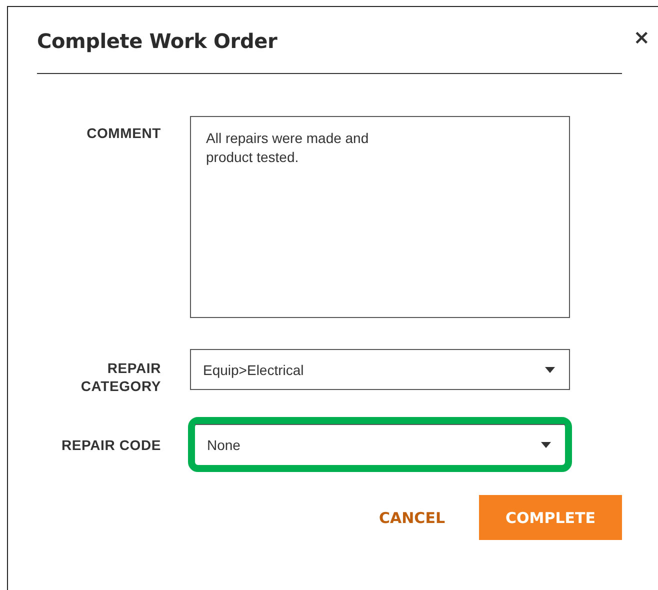 The image size is (658, 590). What do you see at coordinates (641, 37) in the screenshot?
I see `close-button: ×` at bounding box center [641, 37].